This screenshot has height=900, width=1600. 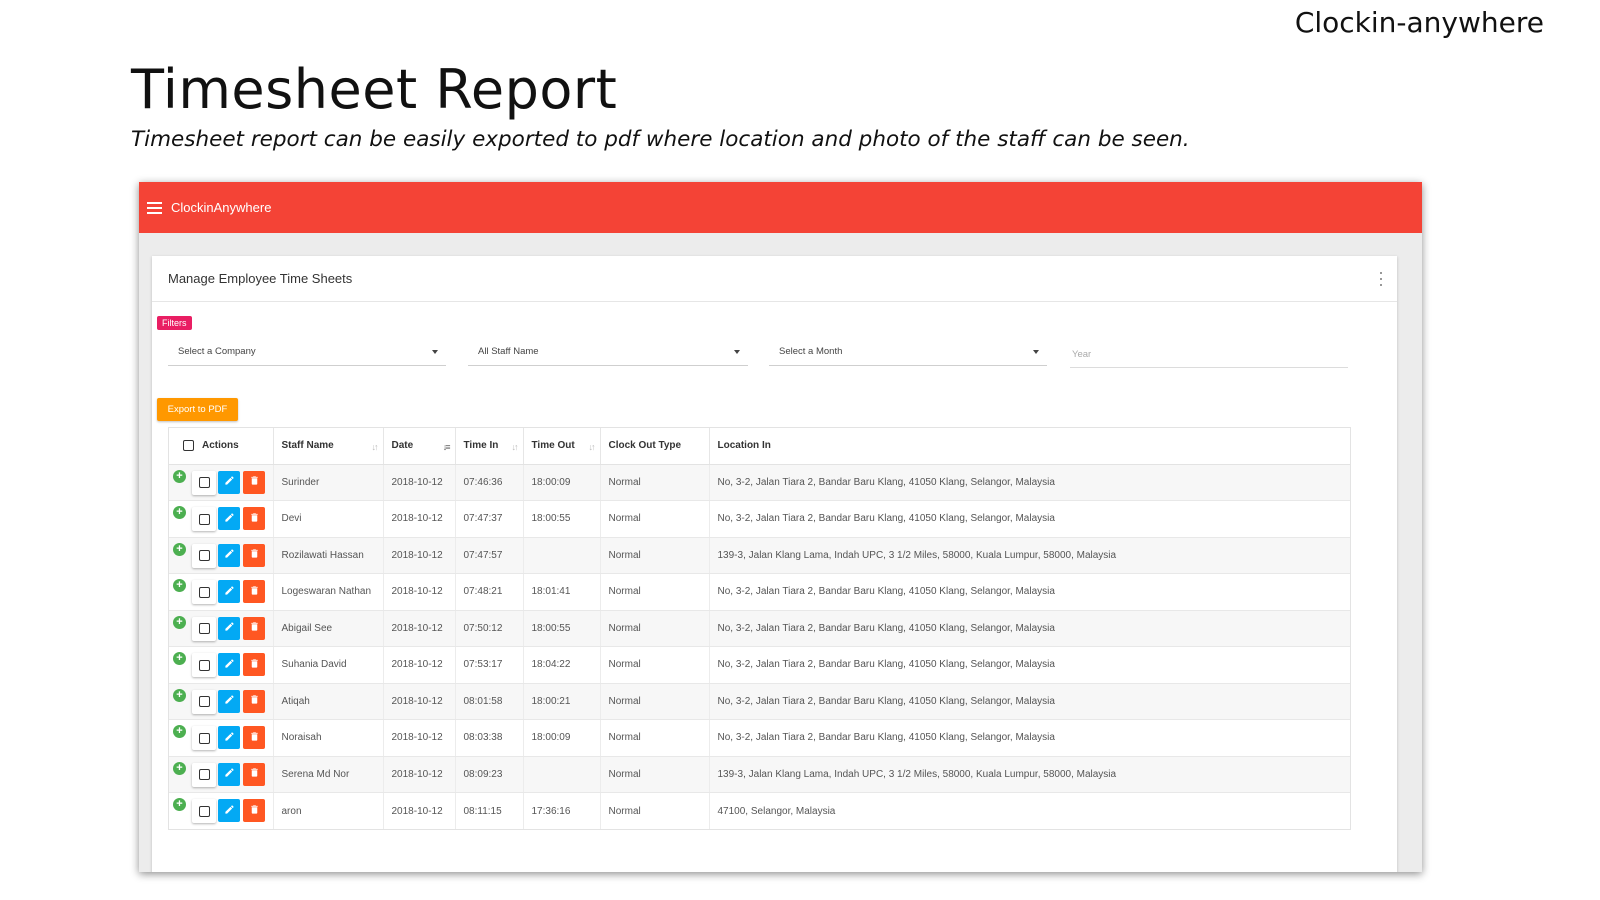 What do you see at coordinates (374, 89) in the screenshot?
I see `slide-title: Timesheet Report` at bounding box center [374, 89].